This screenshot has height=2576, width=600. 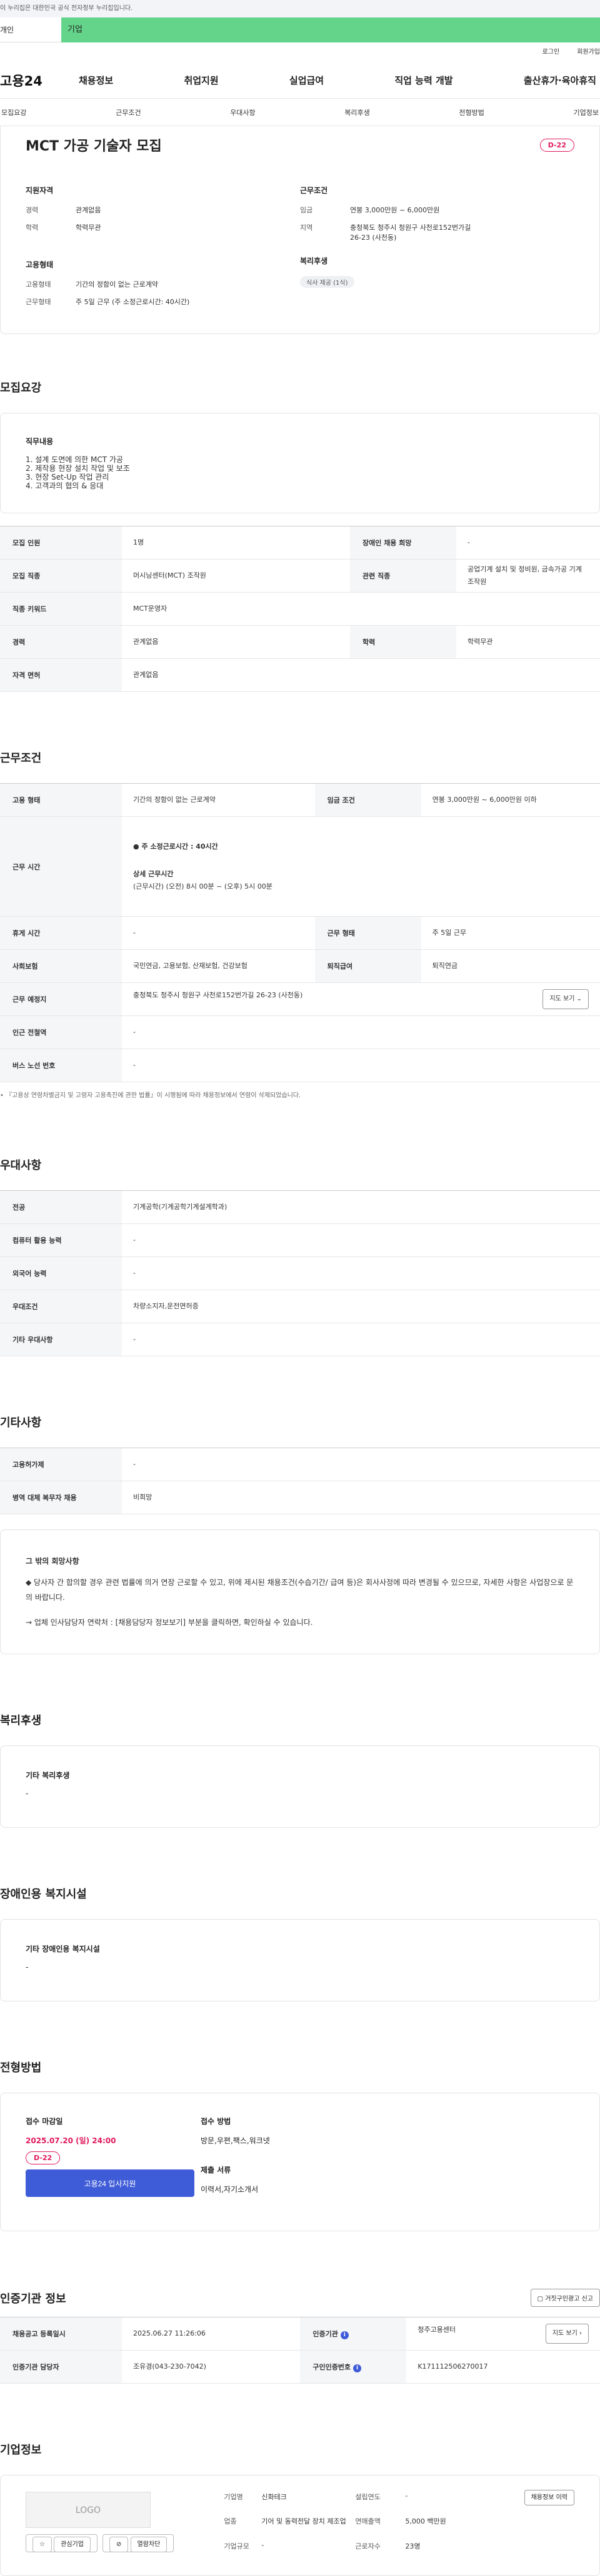 I want to click on qual-label: 경력, so click(x=32, y=210).